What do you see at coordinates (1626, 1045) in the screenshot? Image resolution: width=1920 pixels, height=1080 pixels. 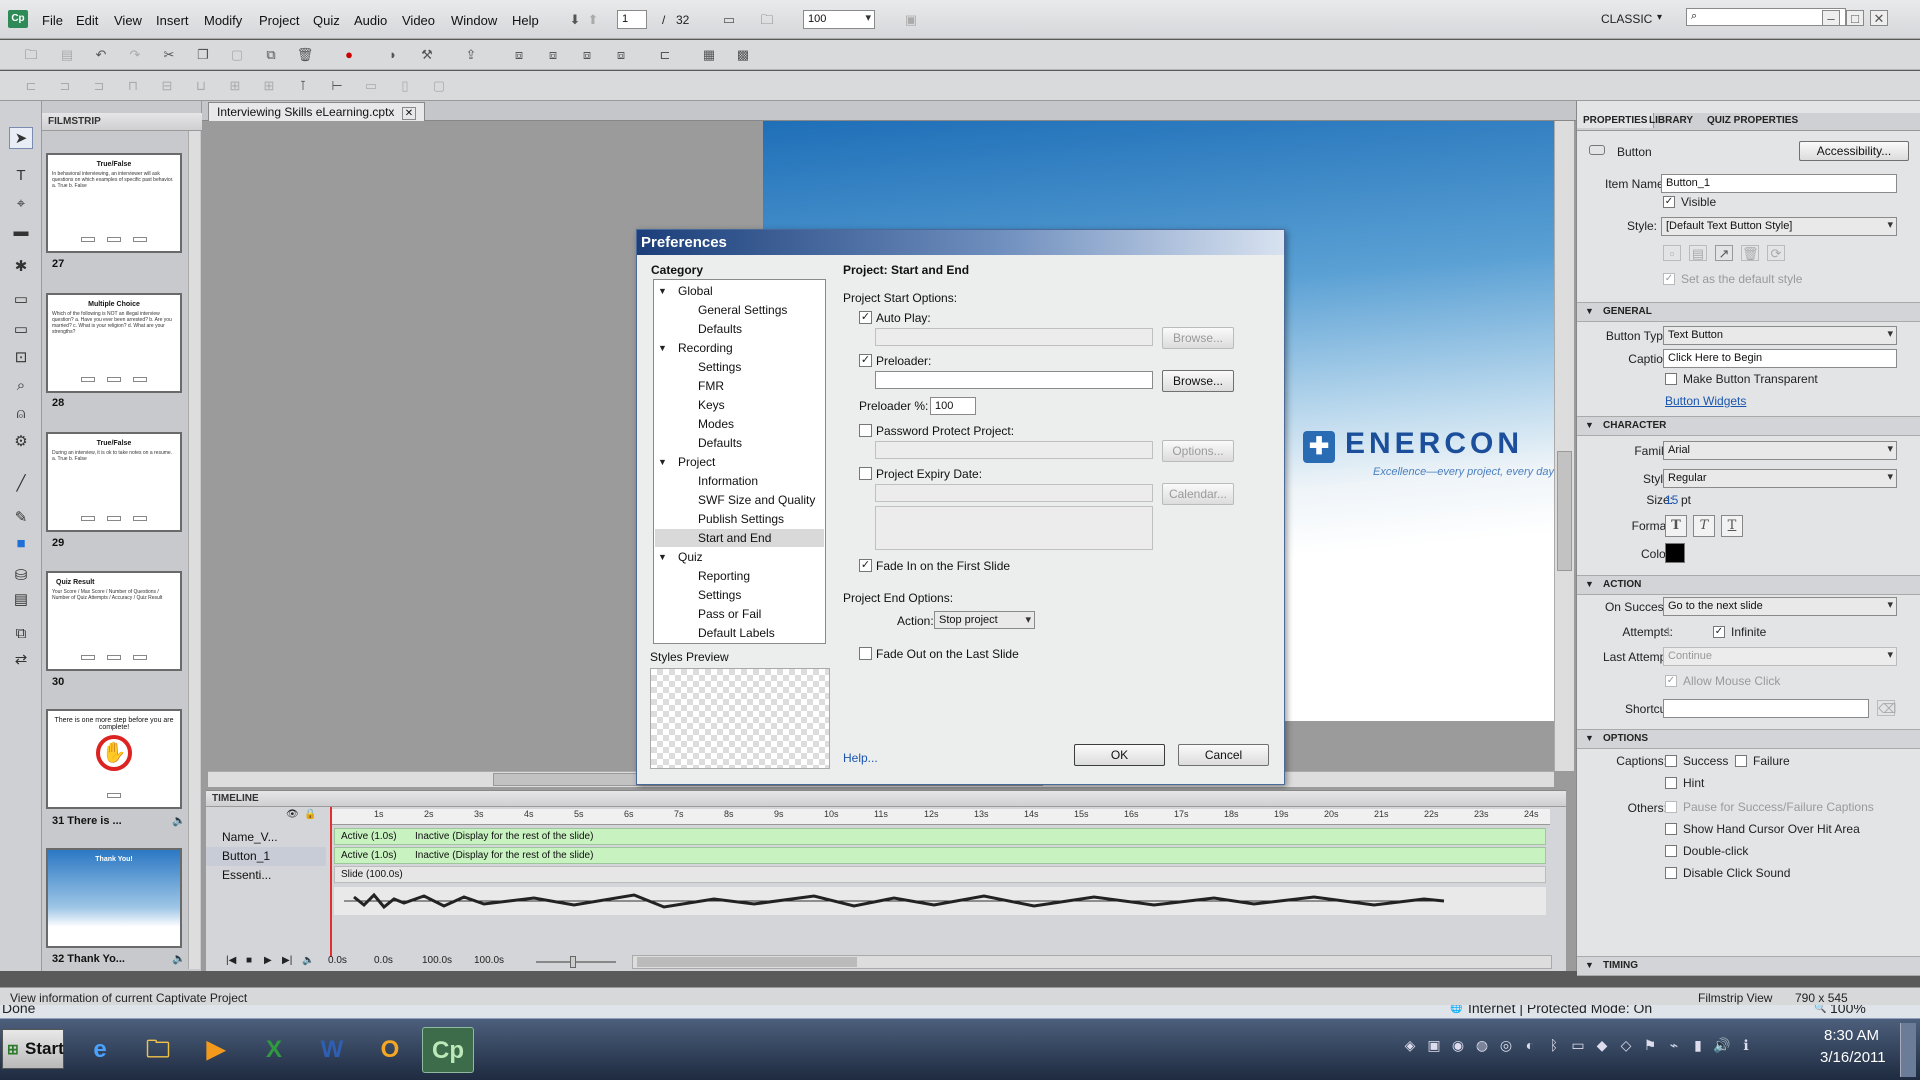 I see `tray-icon-8: ◇` at bounding box center [1626, 1045].